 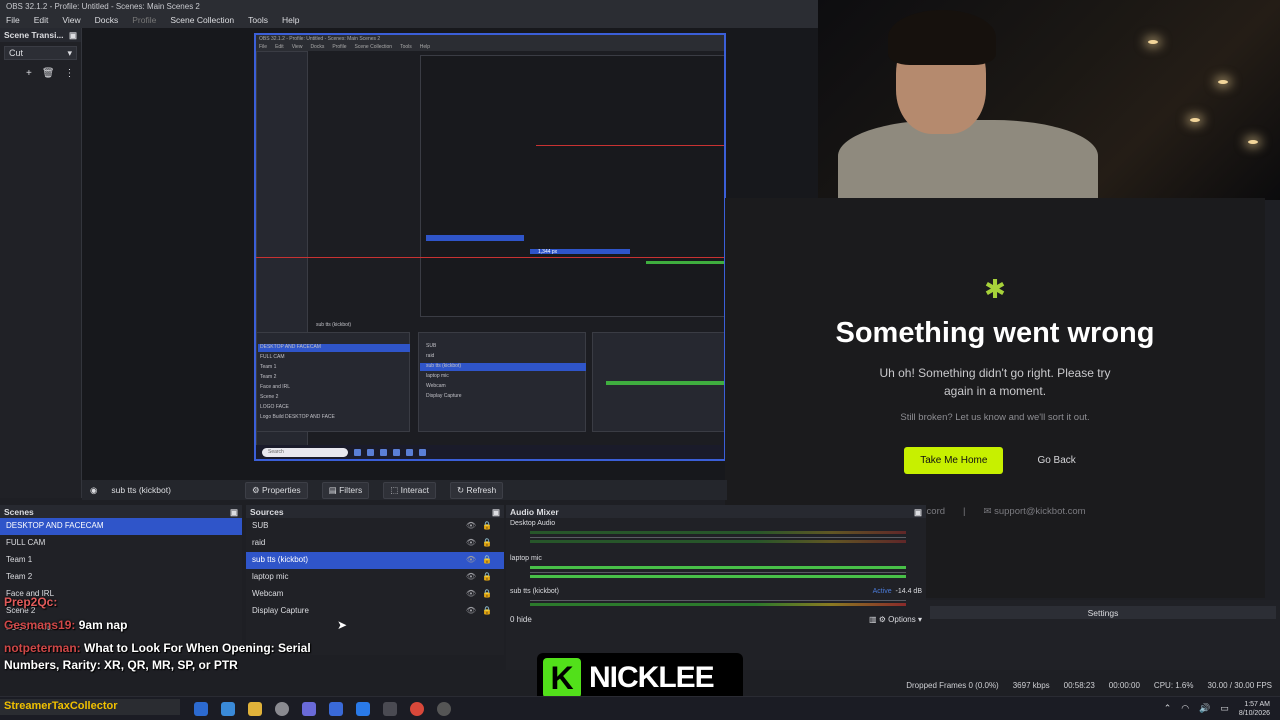 I want to click on ceiling-light, so click(x=1223, y=82).